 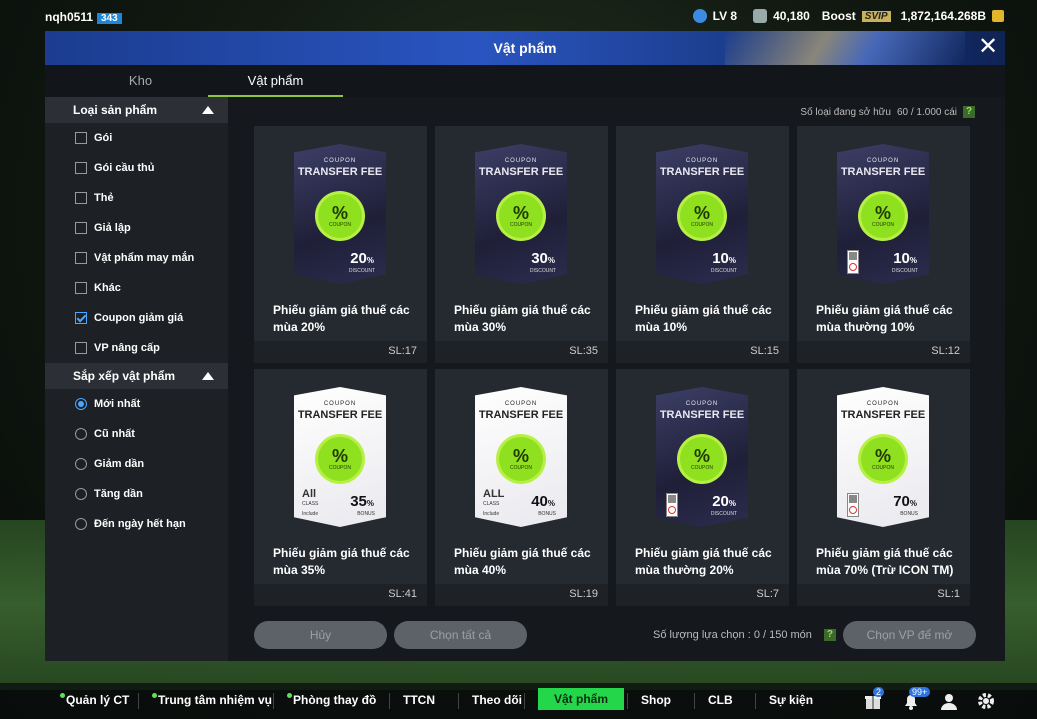 I want to click on sort-option: Giảm dần, so click(x=136, y=464).